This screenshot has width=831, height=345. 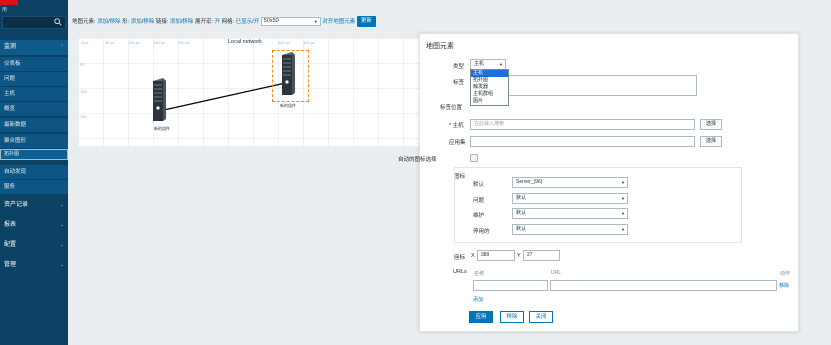 I want to click on urls-label: URLs, so click(x=460, y=272).